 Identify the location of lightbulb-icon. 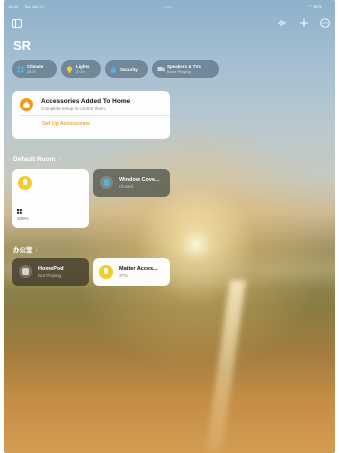
(69, 69).